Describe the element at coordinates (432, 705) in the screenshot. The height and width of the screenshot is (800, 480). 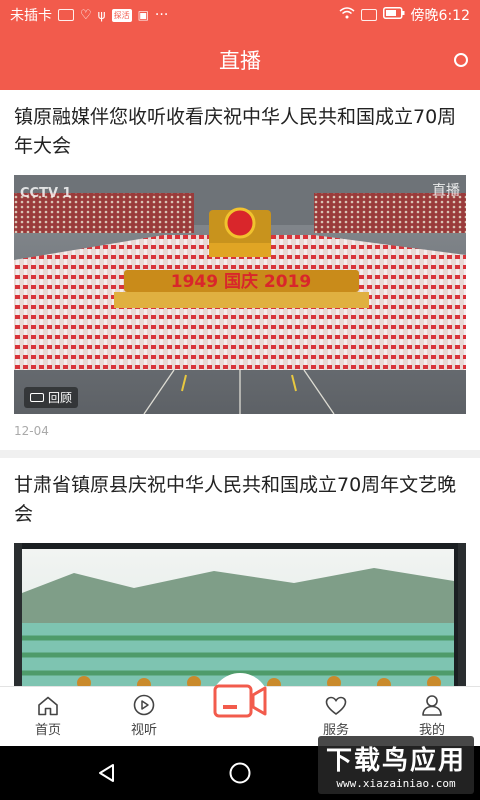
I see `user-icon` at that location.